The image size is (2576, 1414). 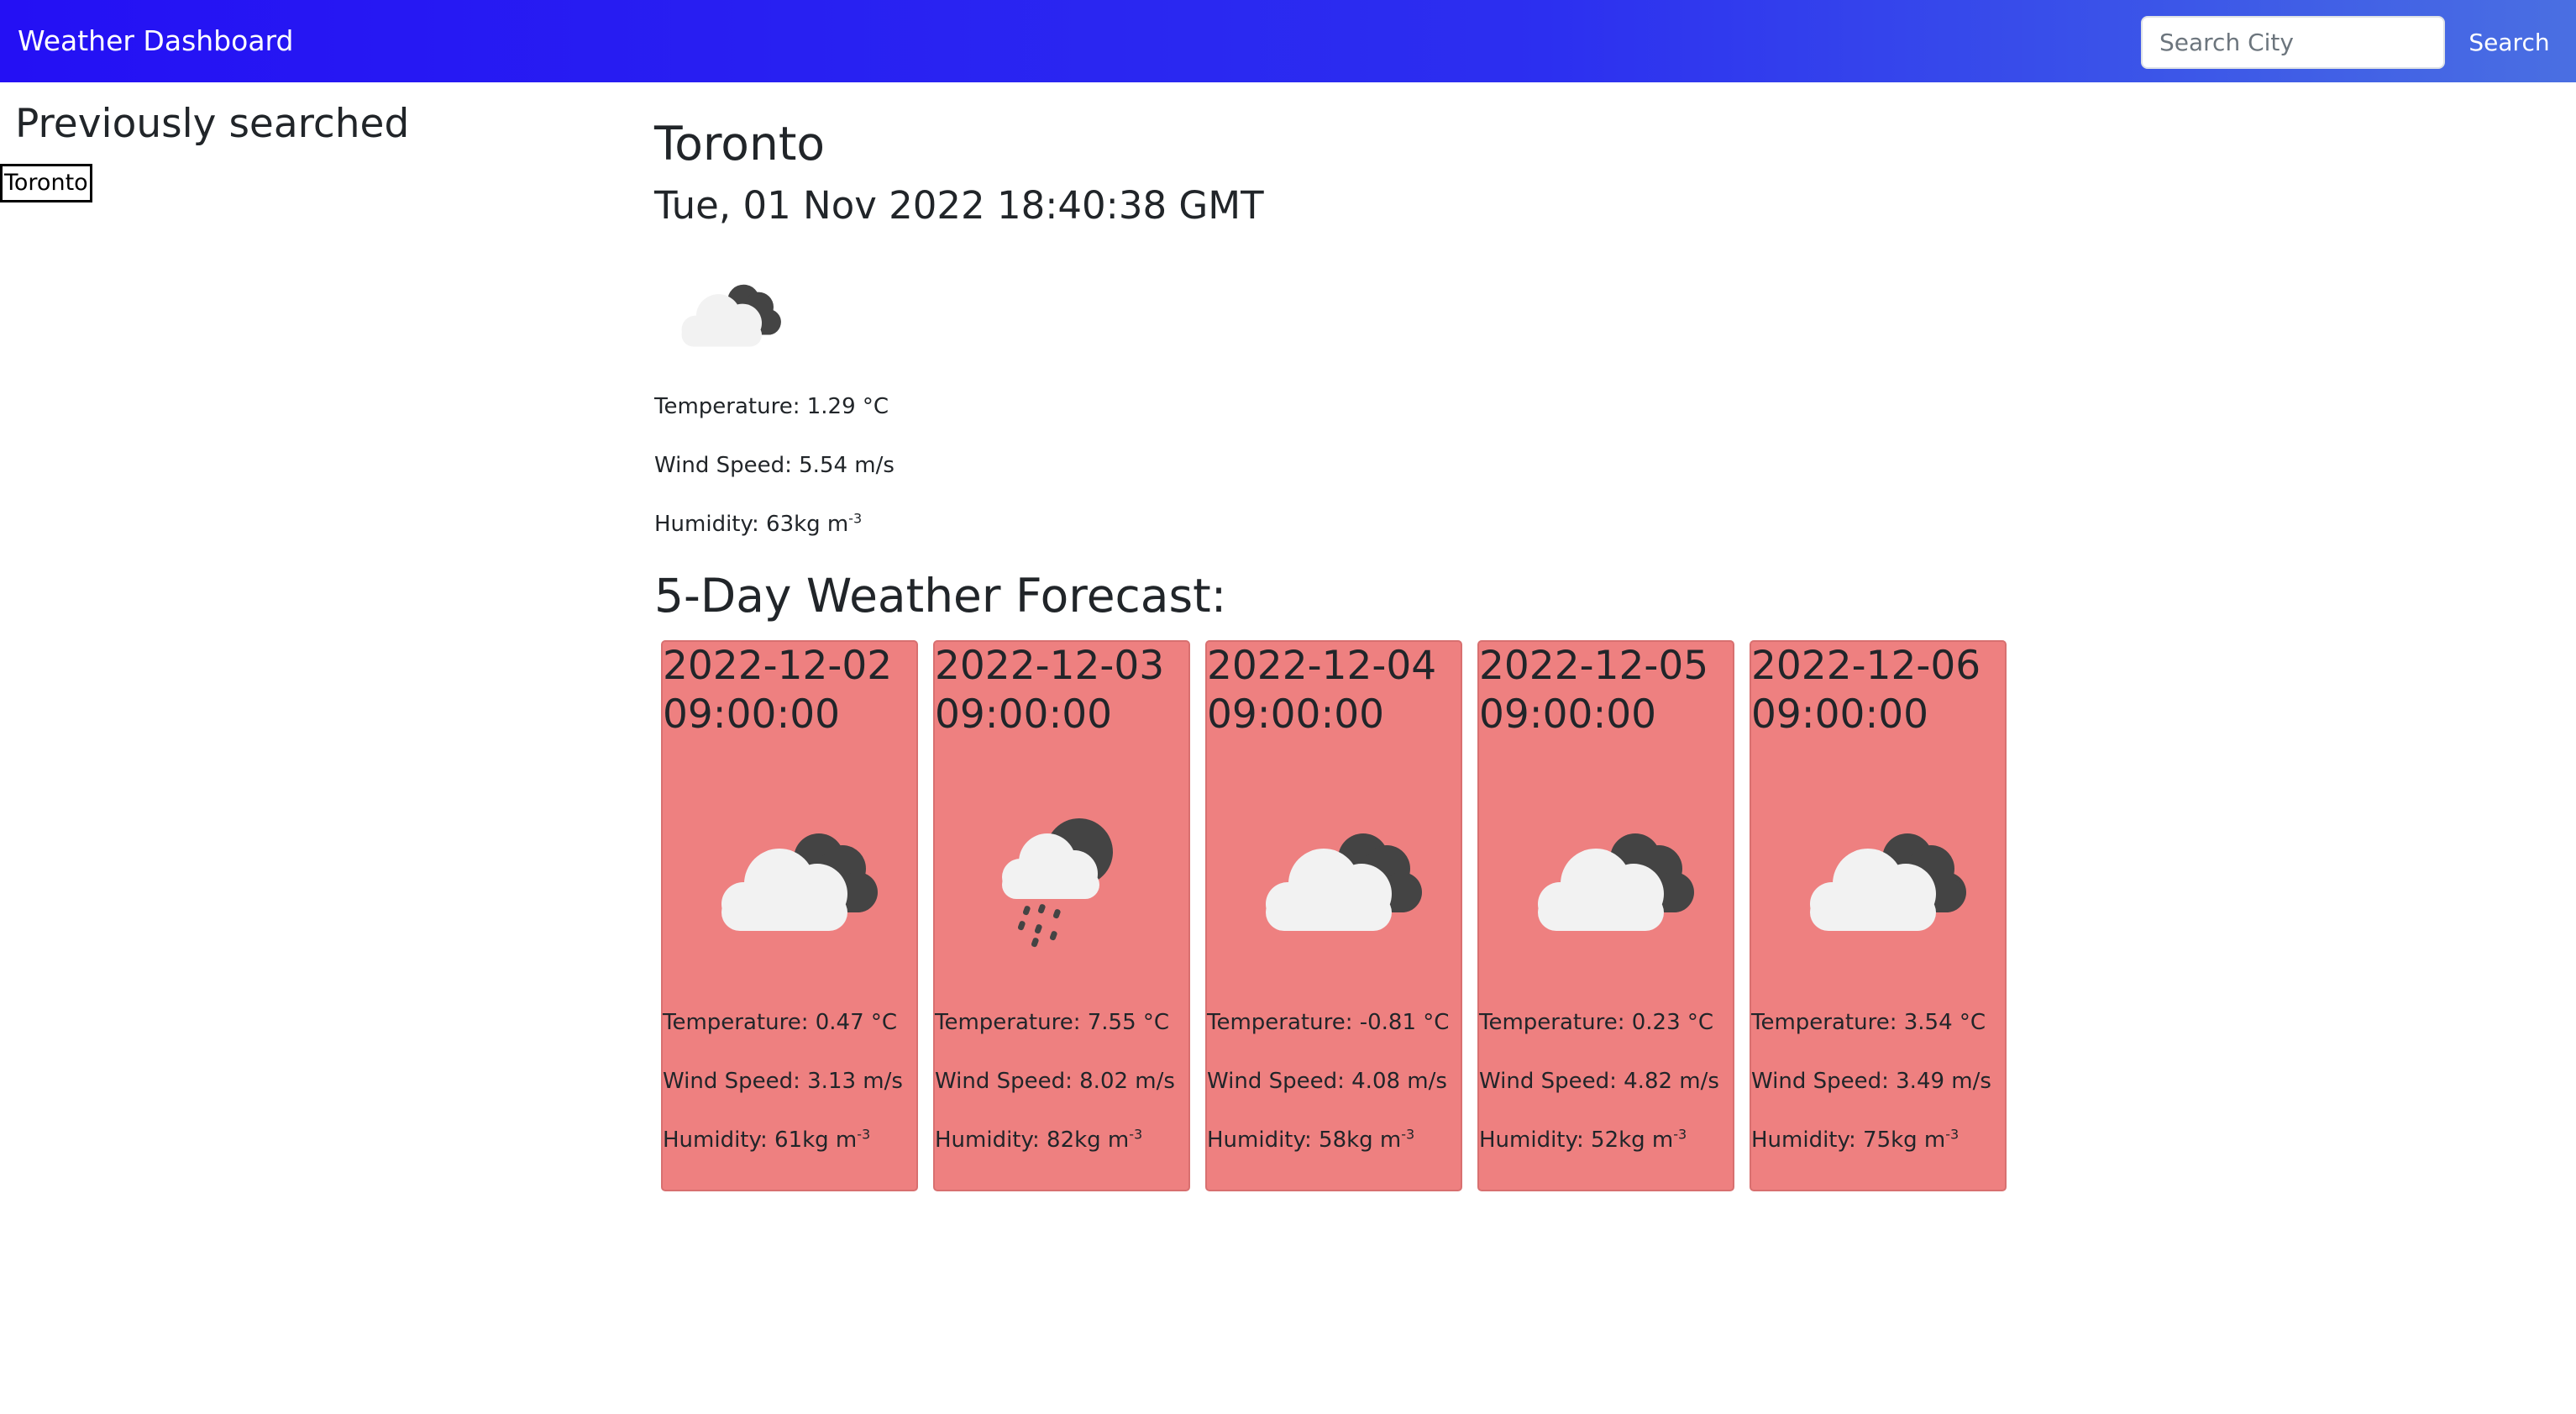 What do you see at coordinates (959, 205) in the screenshot?
I see `current-datetime: Tue, 01 Nov 2022 18:40:38 GMT` at bounding box center [959, 205].